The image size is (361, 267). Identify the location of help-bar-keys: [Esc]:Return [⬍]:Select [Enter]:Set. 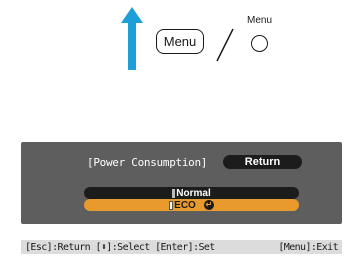
(120, 247).